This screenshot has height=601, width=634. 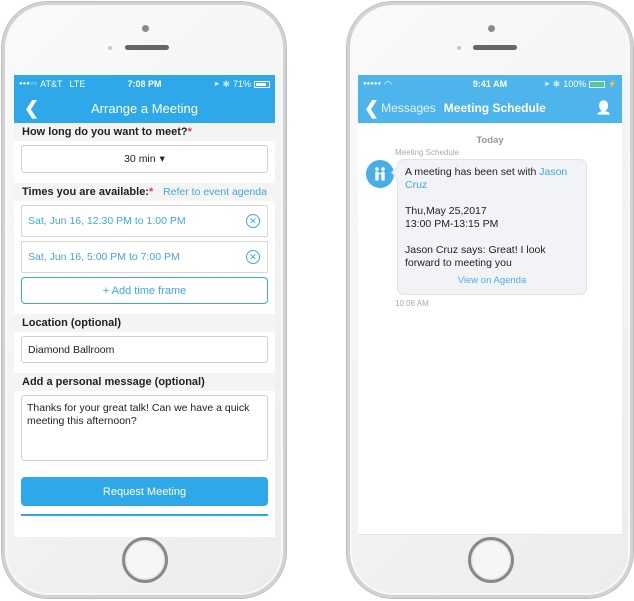 What do you see at coordinates (575, 84) in the screenshot?
I see `battery-percent: 100%` at bounding box center [575, 84].